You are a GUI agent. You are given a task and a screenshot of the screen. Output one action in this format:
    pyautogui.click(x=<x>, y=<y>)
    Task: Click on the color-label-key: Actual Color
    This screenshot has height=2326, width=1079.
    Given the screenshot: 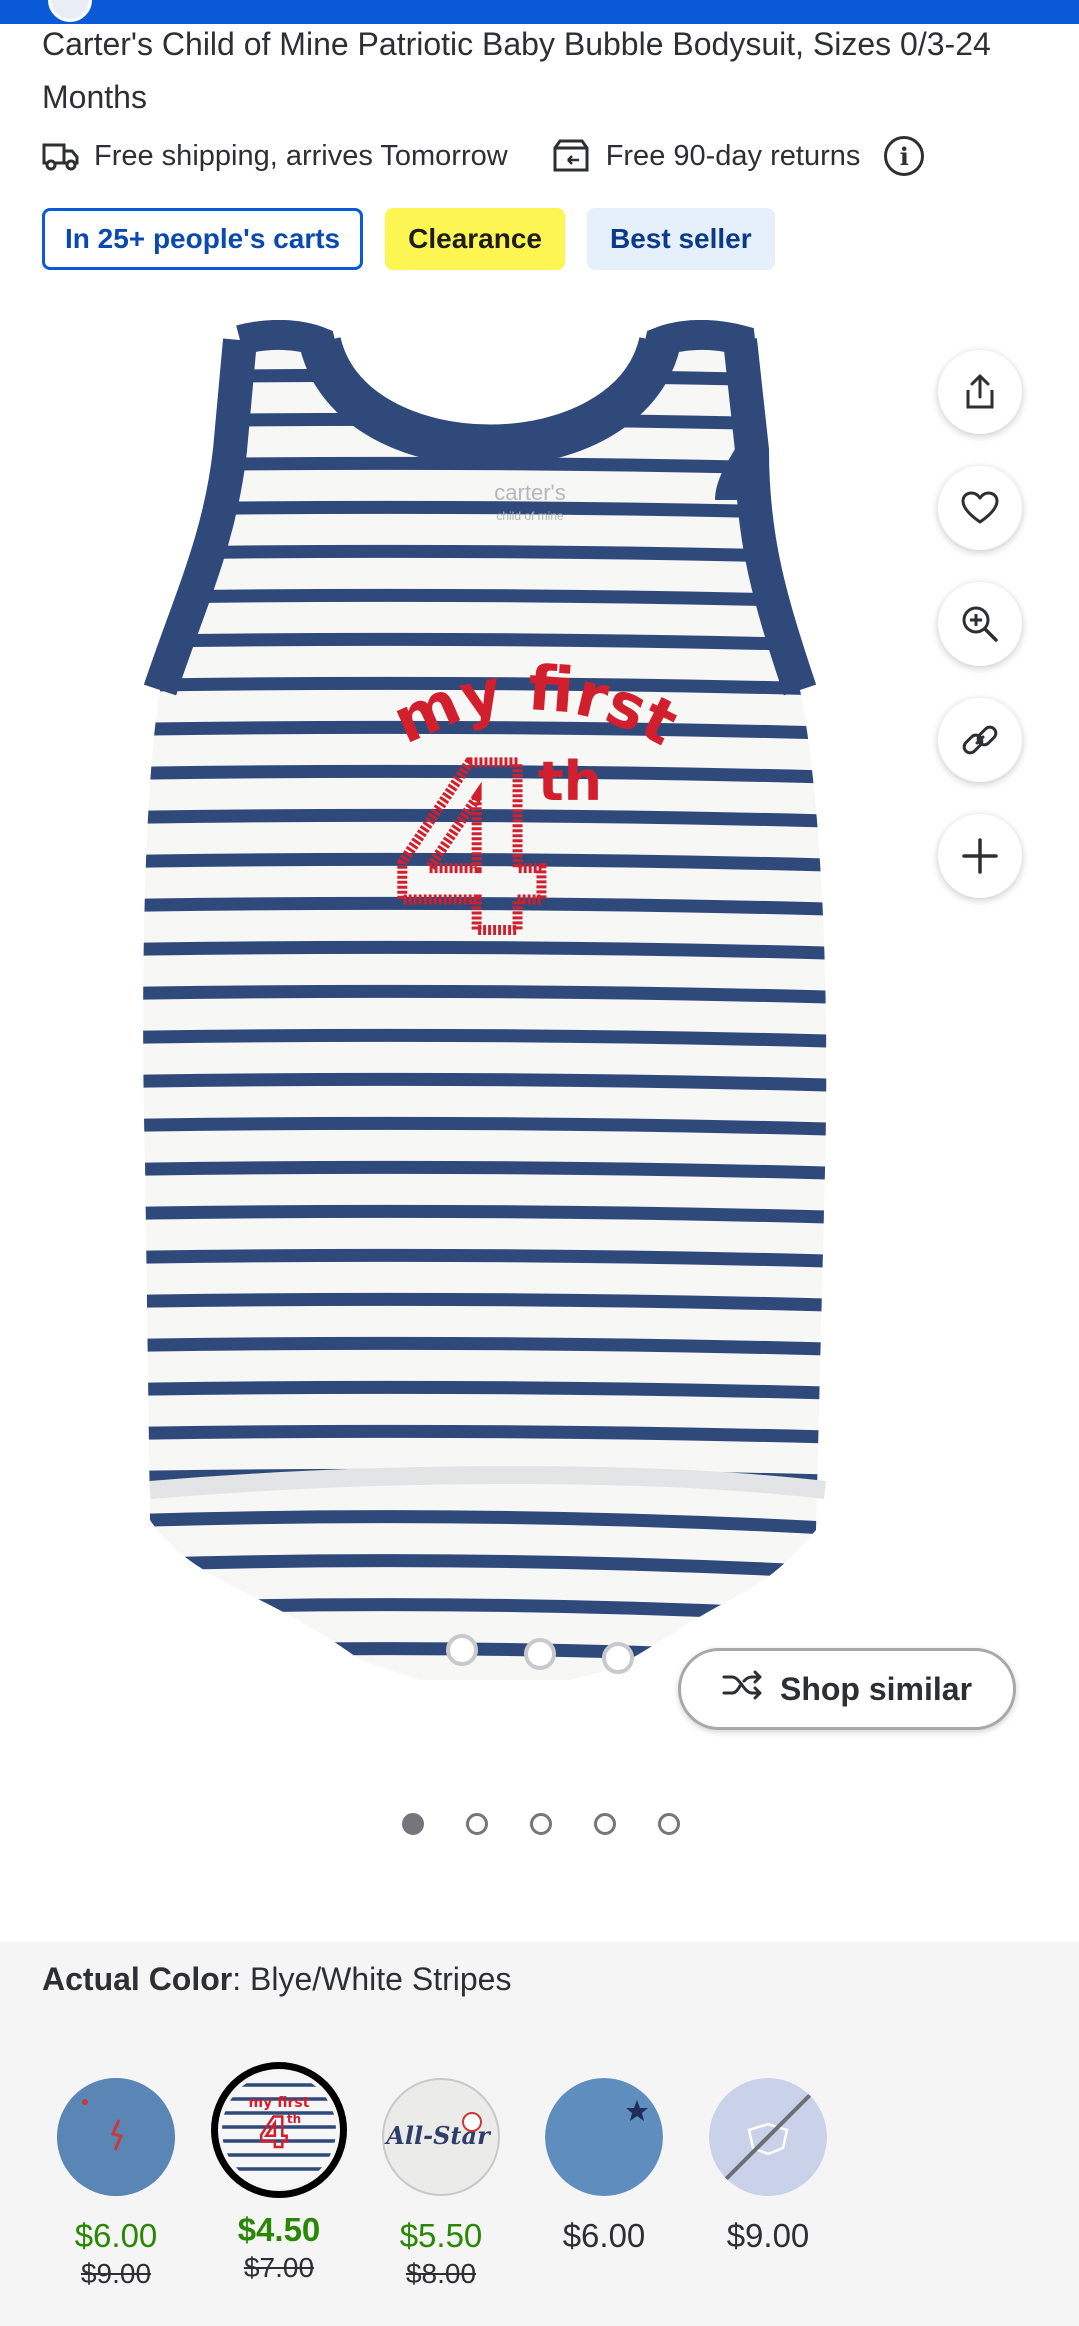 What is the action you would take?
    pyautogui.click(x=137, y=1979)
    